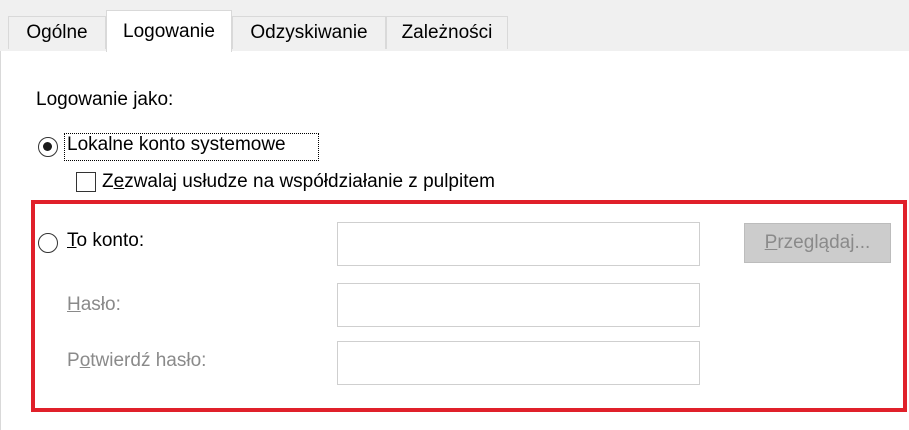 This screenshot has width=909, height=430. I want to click on local-system-label-text: Lokalne konto systemowe, so click(176, 144).